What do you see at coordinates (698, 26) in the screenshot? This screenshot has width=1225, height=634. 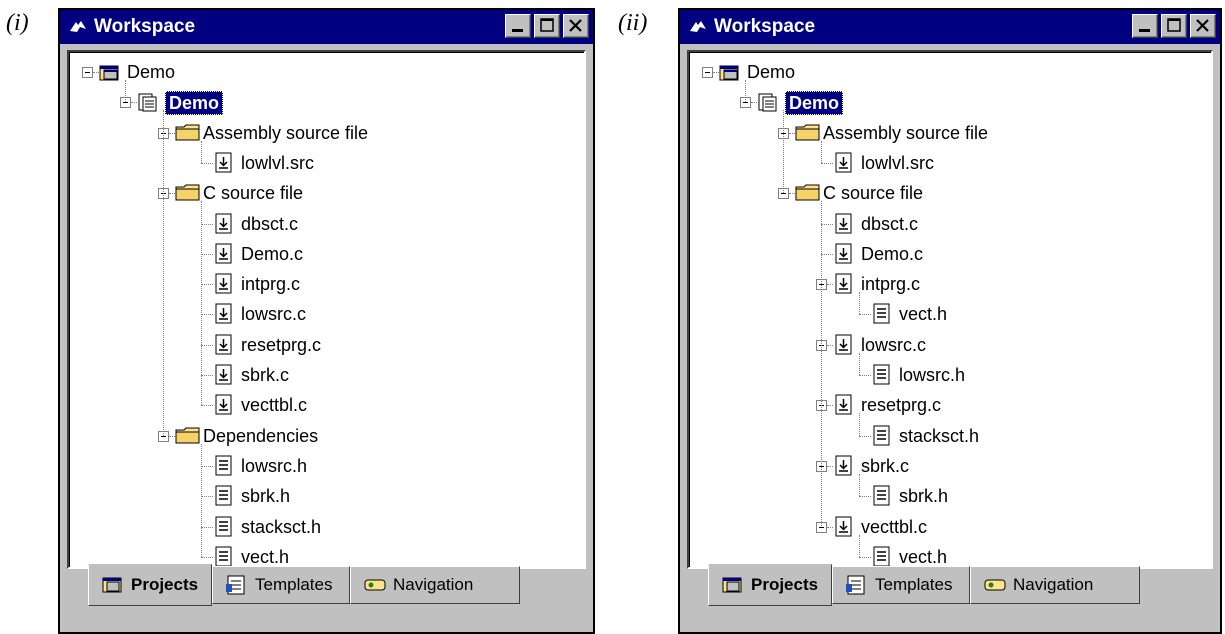 I see `workspace-logo-icon` at bounding box center [698, 26].